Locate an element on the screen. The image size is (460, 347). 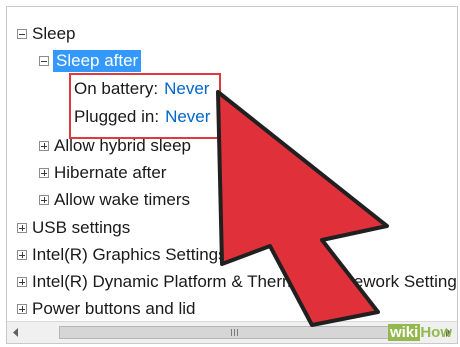
wikihow-logo: wiki How is located at coordinates (419, 332).